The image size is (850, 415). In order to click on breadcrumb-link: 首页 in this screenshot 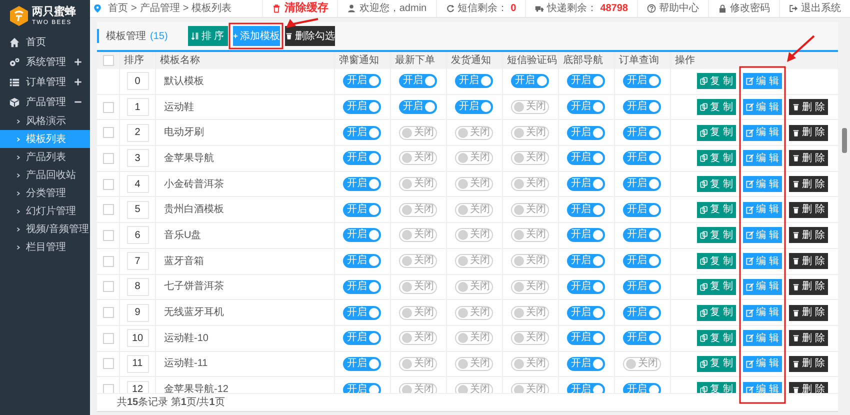, I will do `click(118, 8)`.